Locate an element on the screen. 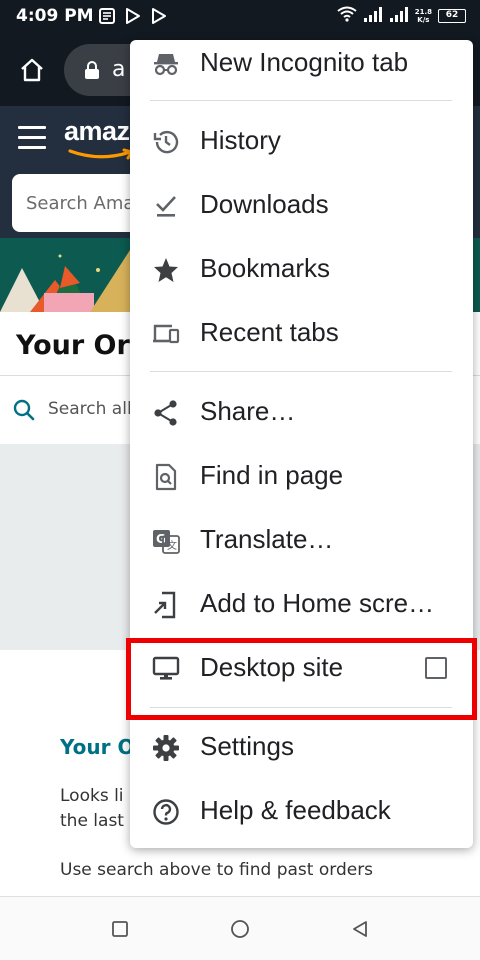 This screenshot has height=960, width=480. menu-item-bookmarks: Bookmarks is located at coordinates (301, 270).